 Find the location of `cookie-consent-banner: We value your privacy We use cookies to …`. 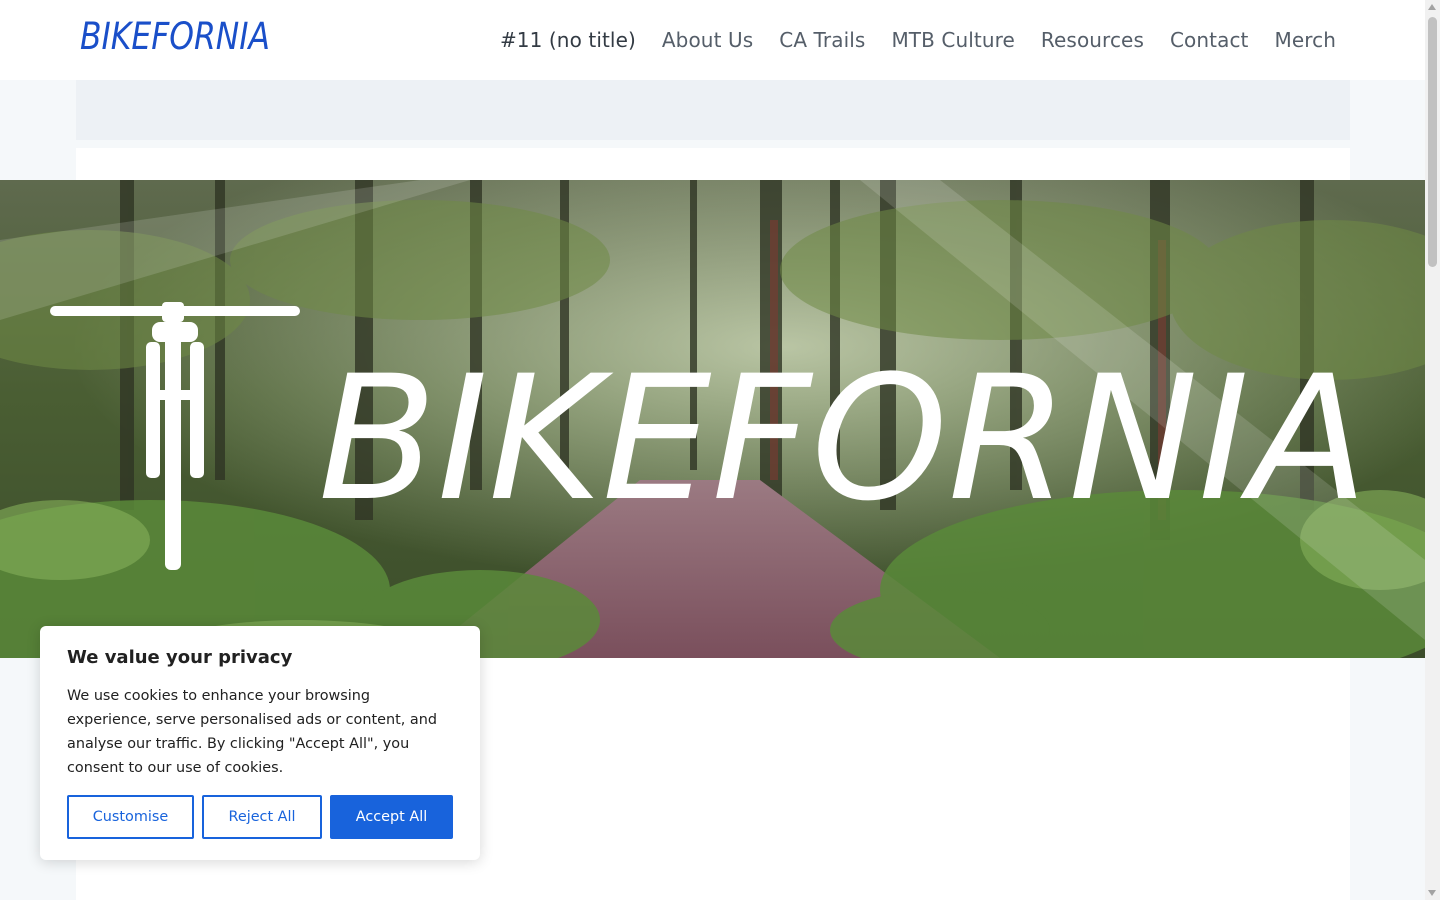

cookie-consent-banner: We value your privacy We use cookies to … is located at coordinates (260, 743).